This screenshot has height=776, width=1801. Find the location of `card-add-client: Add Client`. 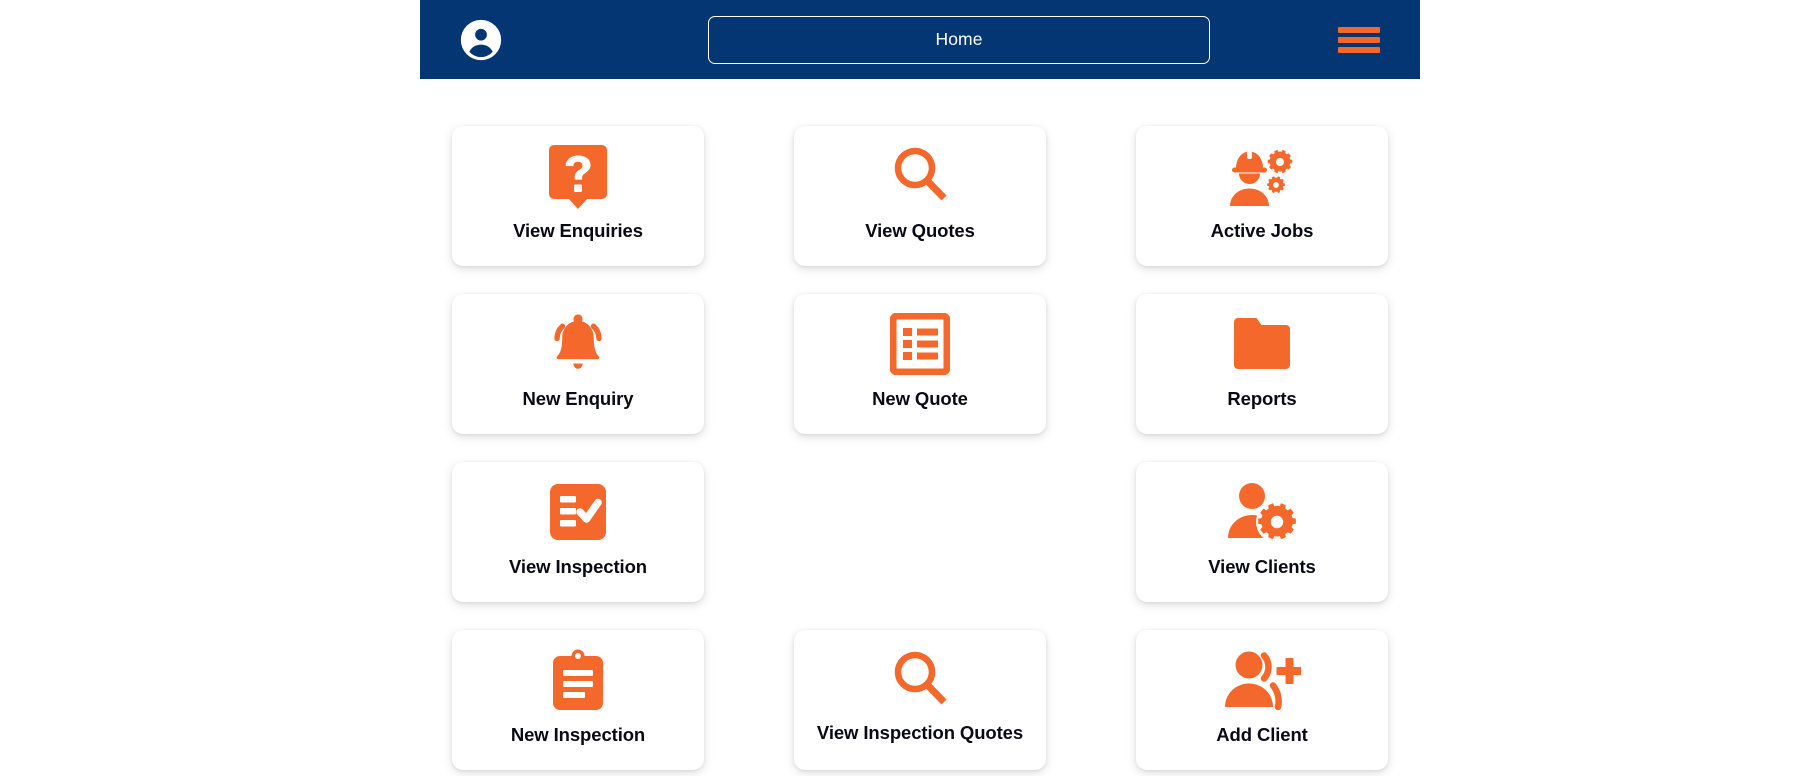

card-add-client: Add Client is located at coordinates (1262, 700).